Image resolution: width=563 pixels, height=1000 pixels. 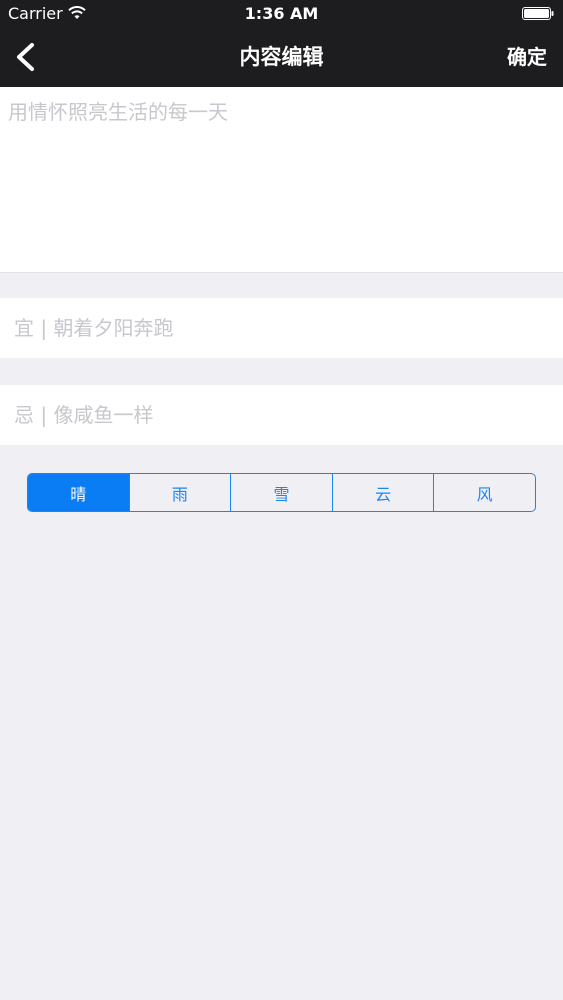 I want to click on weather-segmented-control: 晴 雨 雪 云 风, so click(x=281, y=492).